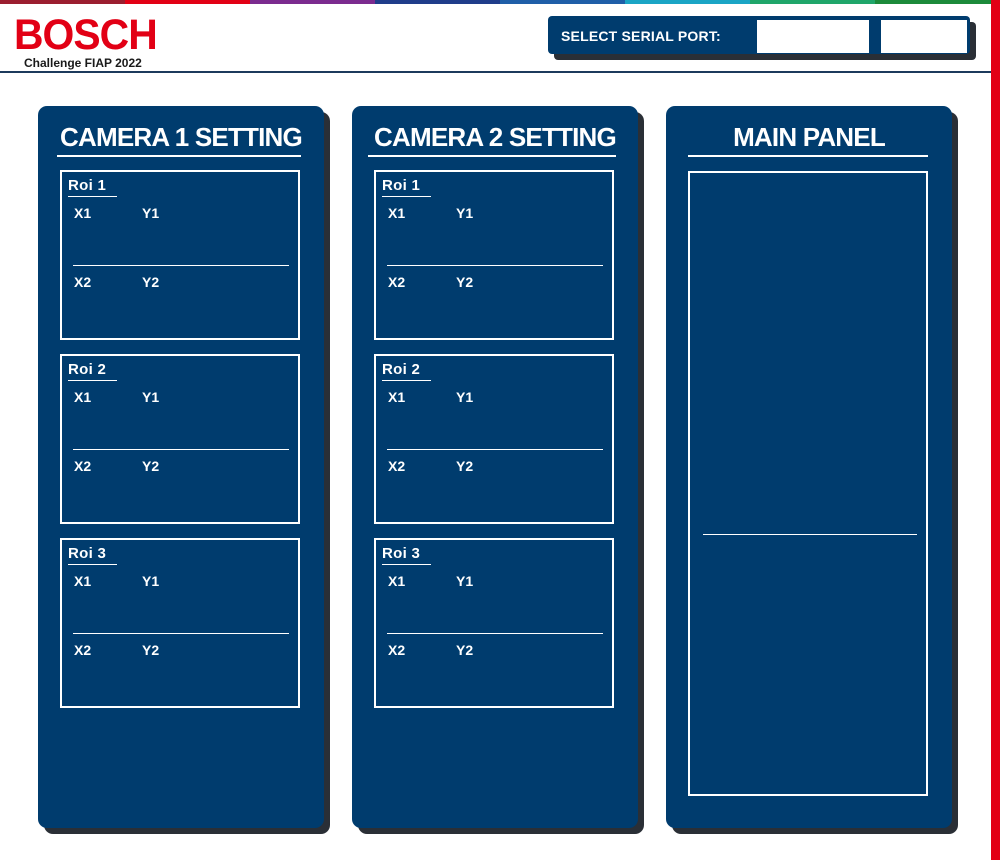  What do you see at coordinates (181, 137) in the screenshot?
I see `panel-title: CAMERA 1 SETTING` at bounding box center [181, 137].